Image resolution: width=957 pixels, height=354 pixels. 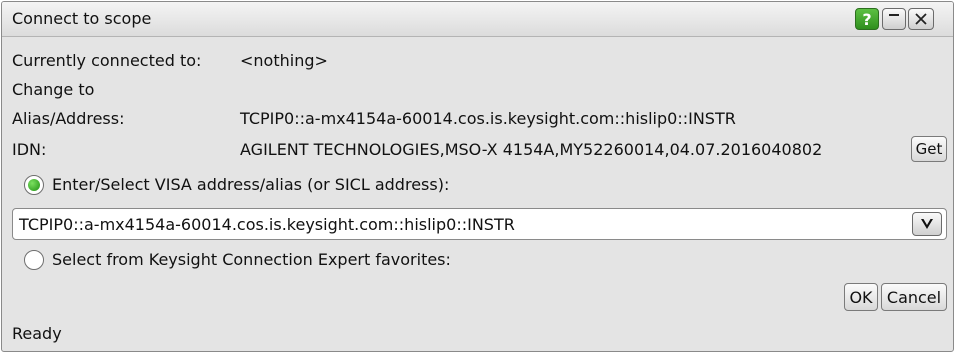 I want to click on get-idn-button: Get, so click(x=929, y=149).